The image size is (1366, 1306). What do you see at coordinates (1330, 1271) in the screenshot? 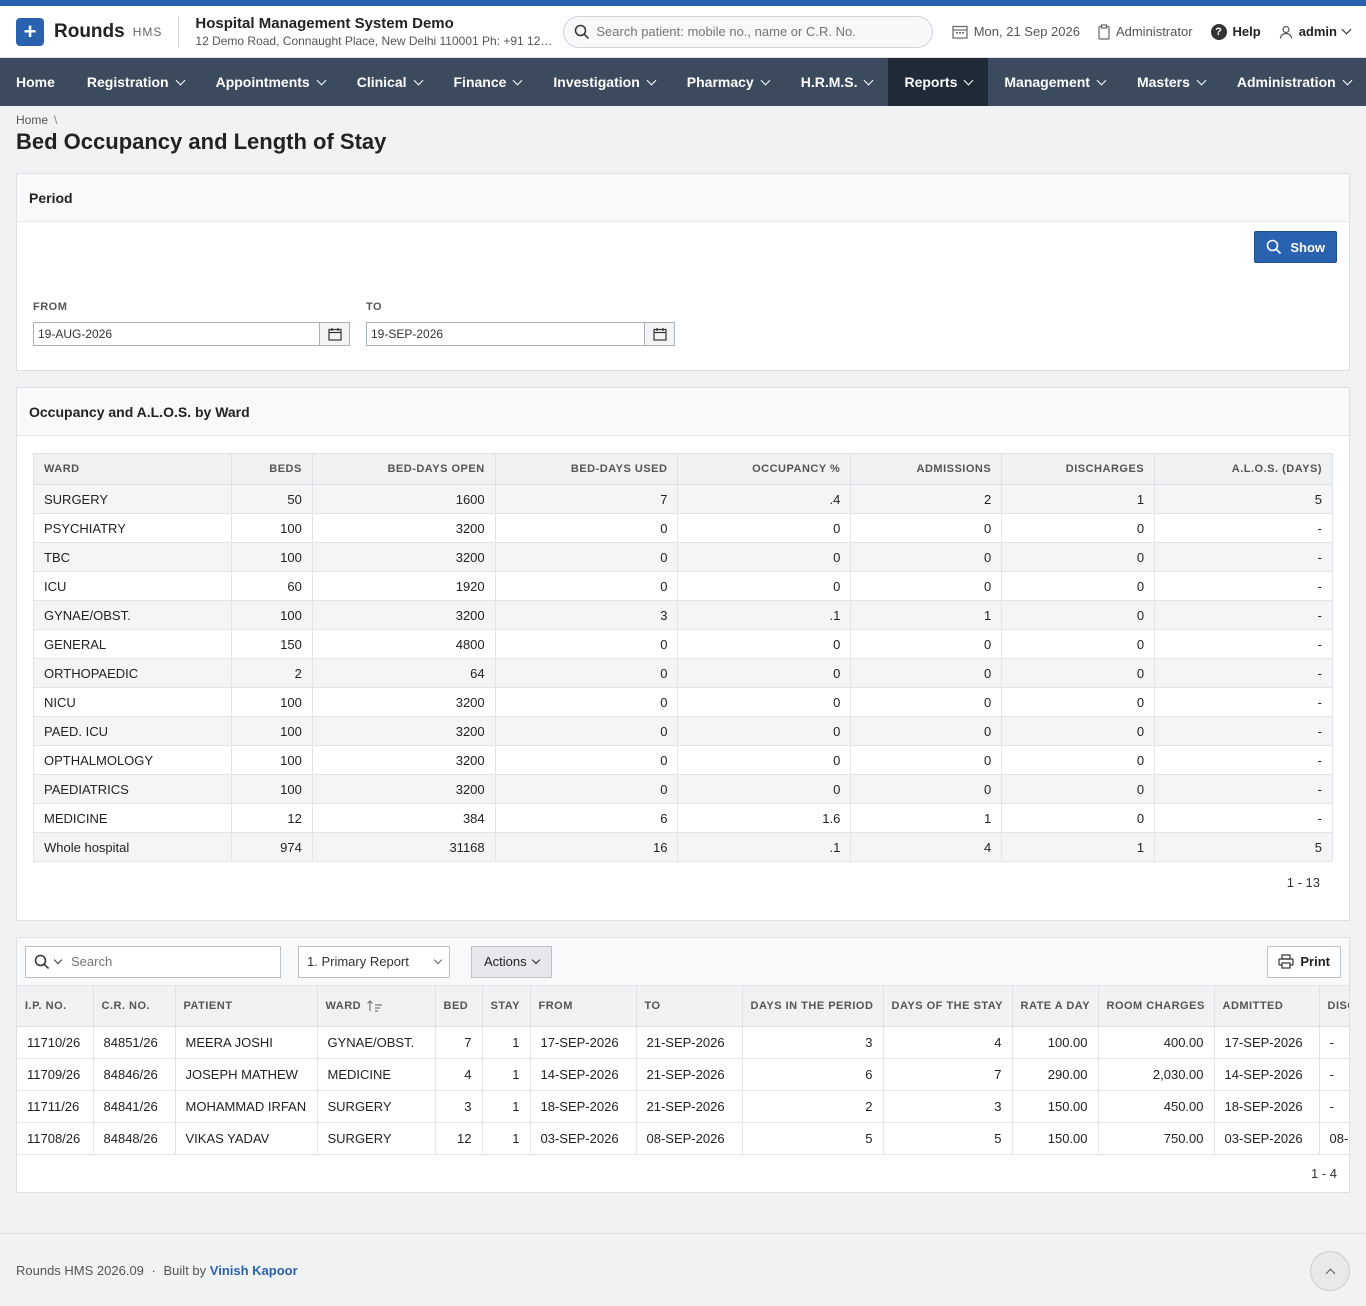
I see `scroll-to-top-button` at bounding box center [1330, 1271].